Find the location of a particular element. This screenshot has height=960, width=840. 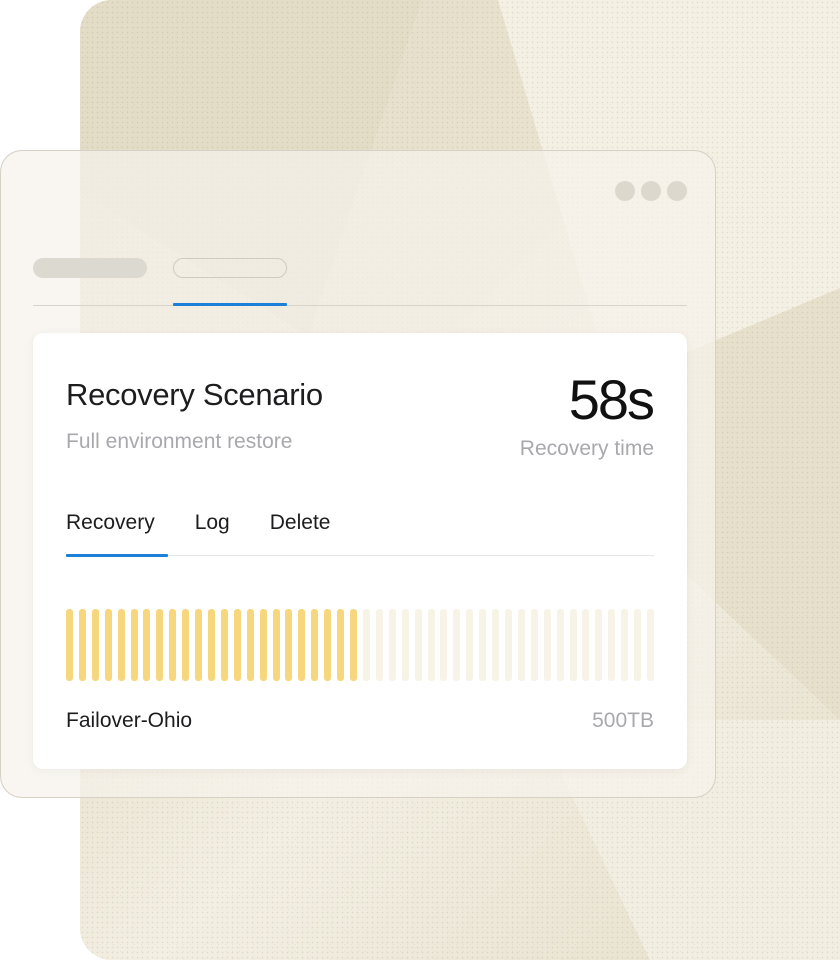

failover-name: Failover-Ohio is located at coordinates (129, 720).